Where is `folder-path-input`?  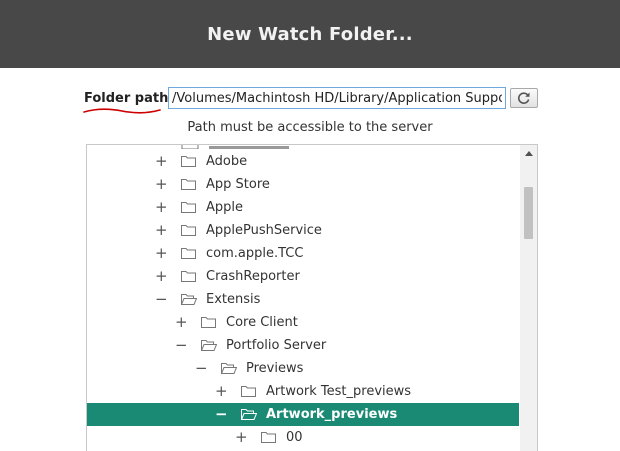 folder-path-input is located at coordinates (337, 98).